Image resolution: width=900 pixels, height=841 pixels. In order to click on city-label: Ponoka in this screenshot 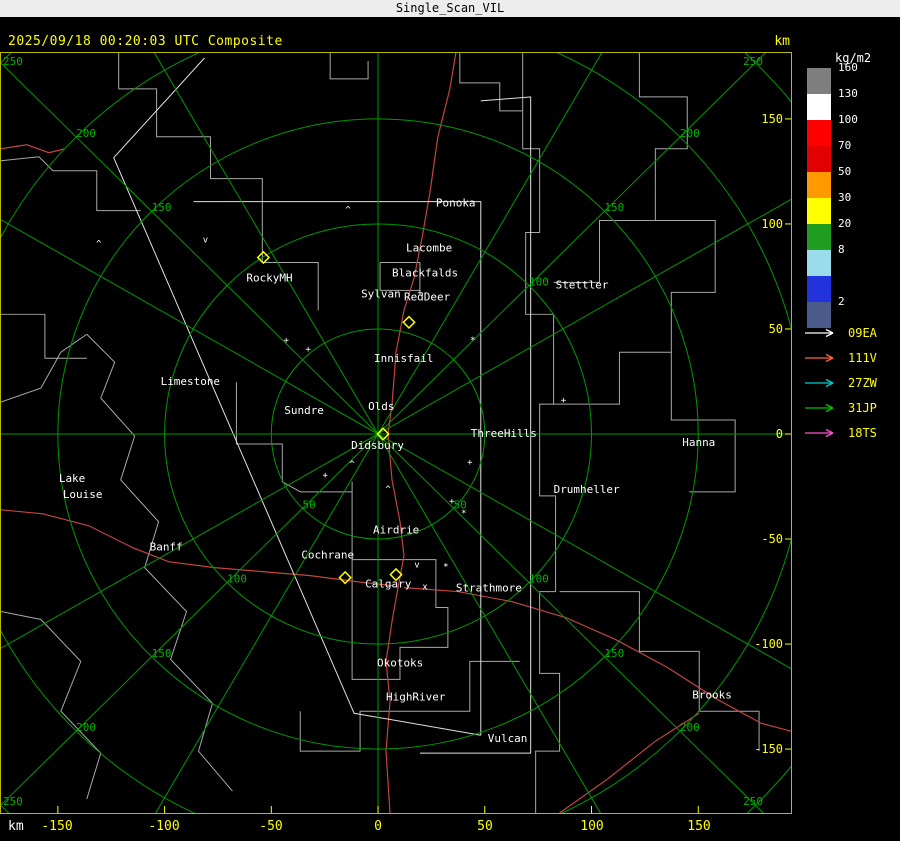, I will do `click(456, 203)`.